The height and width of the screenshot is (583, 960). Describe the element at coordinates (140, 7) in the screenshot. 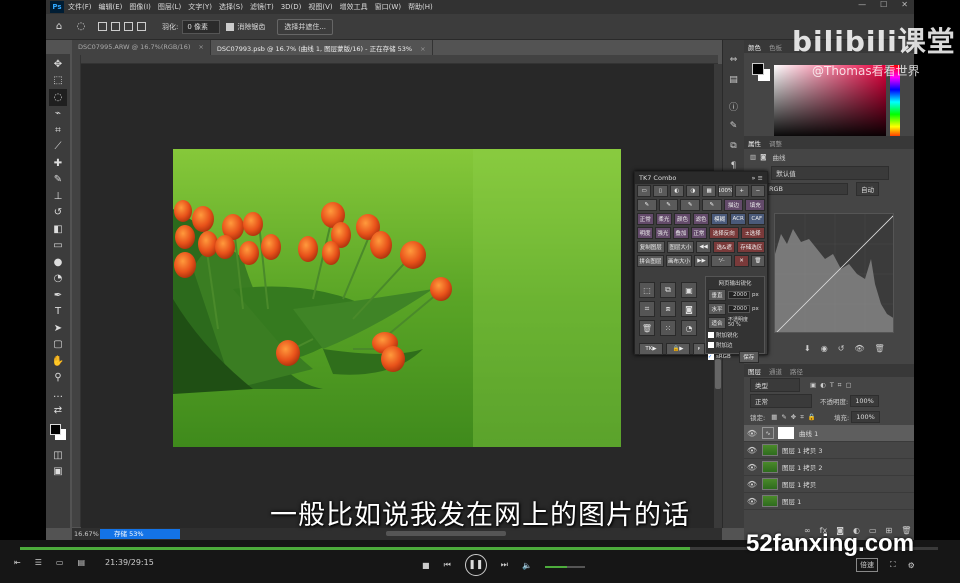

I see `menu-image: 图像(I)` at that location.